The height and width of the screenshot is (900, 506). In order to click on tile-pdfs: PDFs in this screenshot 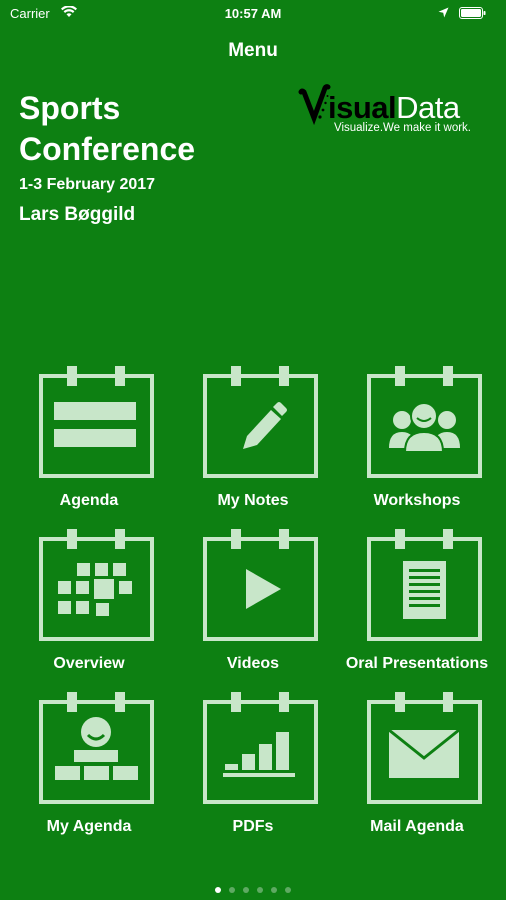, I will do `click(253, 767)`.